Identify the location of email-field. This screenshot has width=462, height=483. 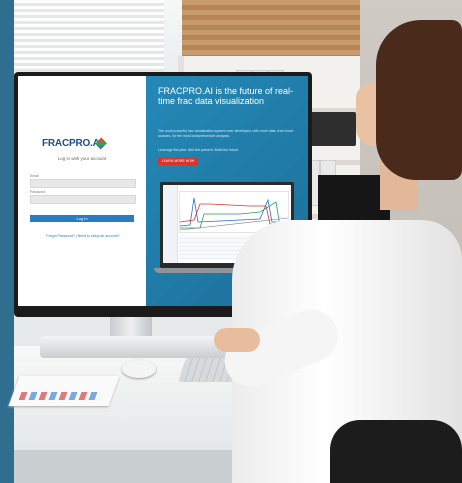
(83, 183).